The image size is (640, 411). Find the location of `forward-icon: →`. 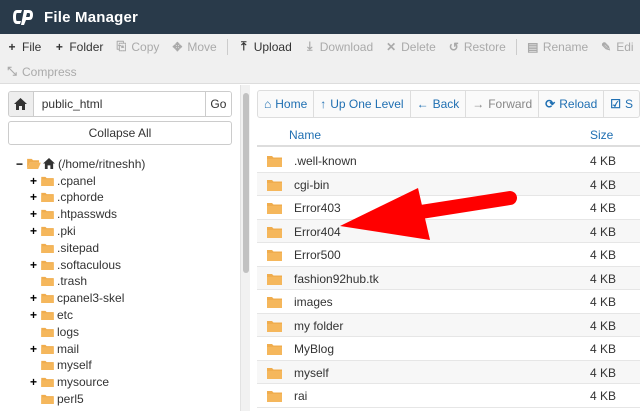

forward-icon: → is located at coordinates (478, 104).